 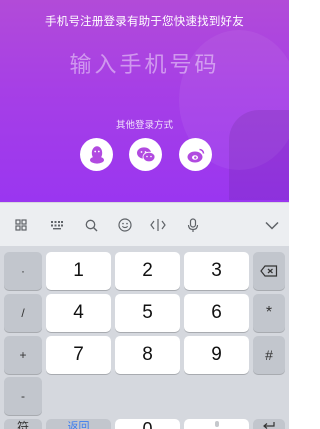 I want to click on key-hash: #, so click(x=269, y=355).